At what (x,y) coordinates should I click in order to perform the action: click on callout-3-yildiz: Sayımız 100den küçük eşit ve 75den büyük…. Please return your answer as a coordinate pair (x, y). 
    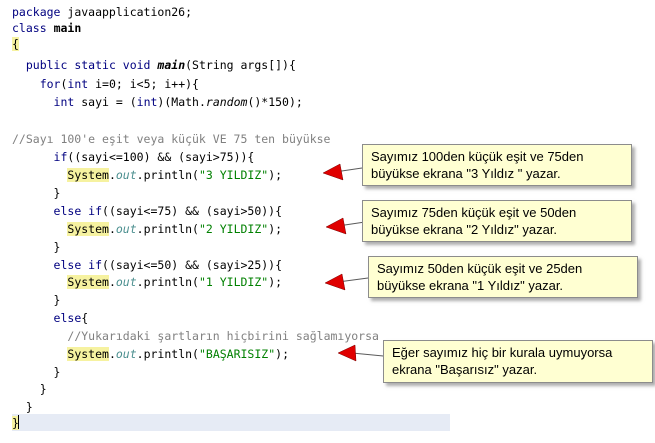
    Looking at the image, I should click on (497, 165).